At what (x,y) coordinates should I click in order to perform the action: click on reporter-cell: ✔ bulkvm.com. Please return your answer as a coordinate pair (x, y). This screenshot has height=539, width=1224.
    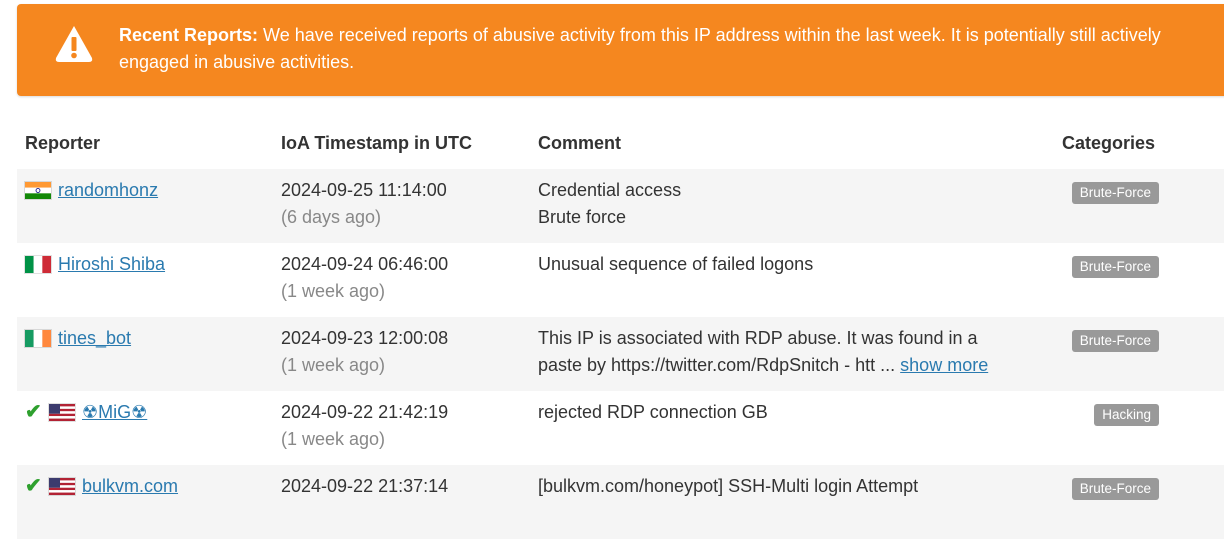
    Looking at the image, I should click on (101, 486).